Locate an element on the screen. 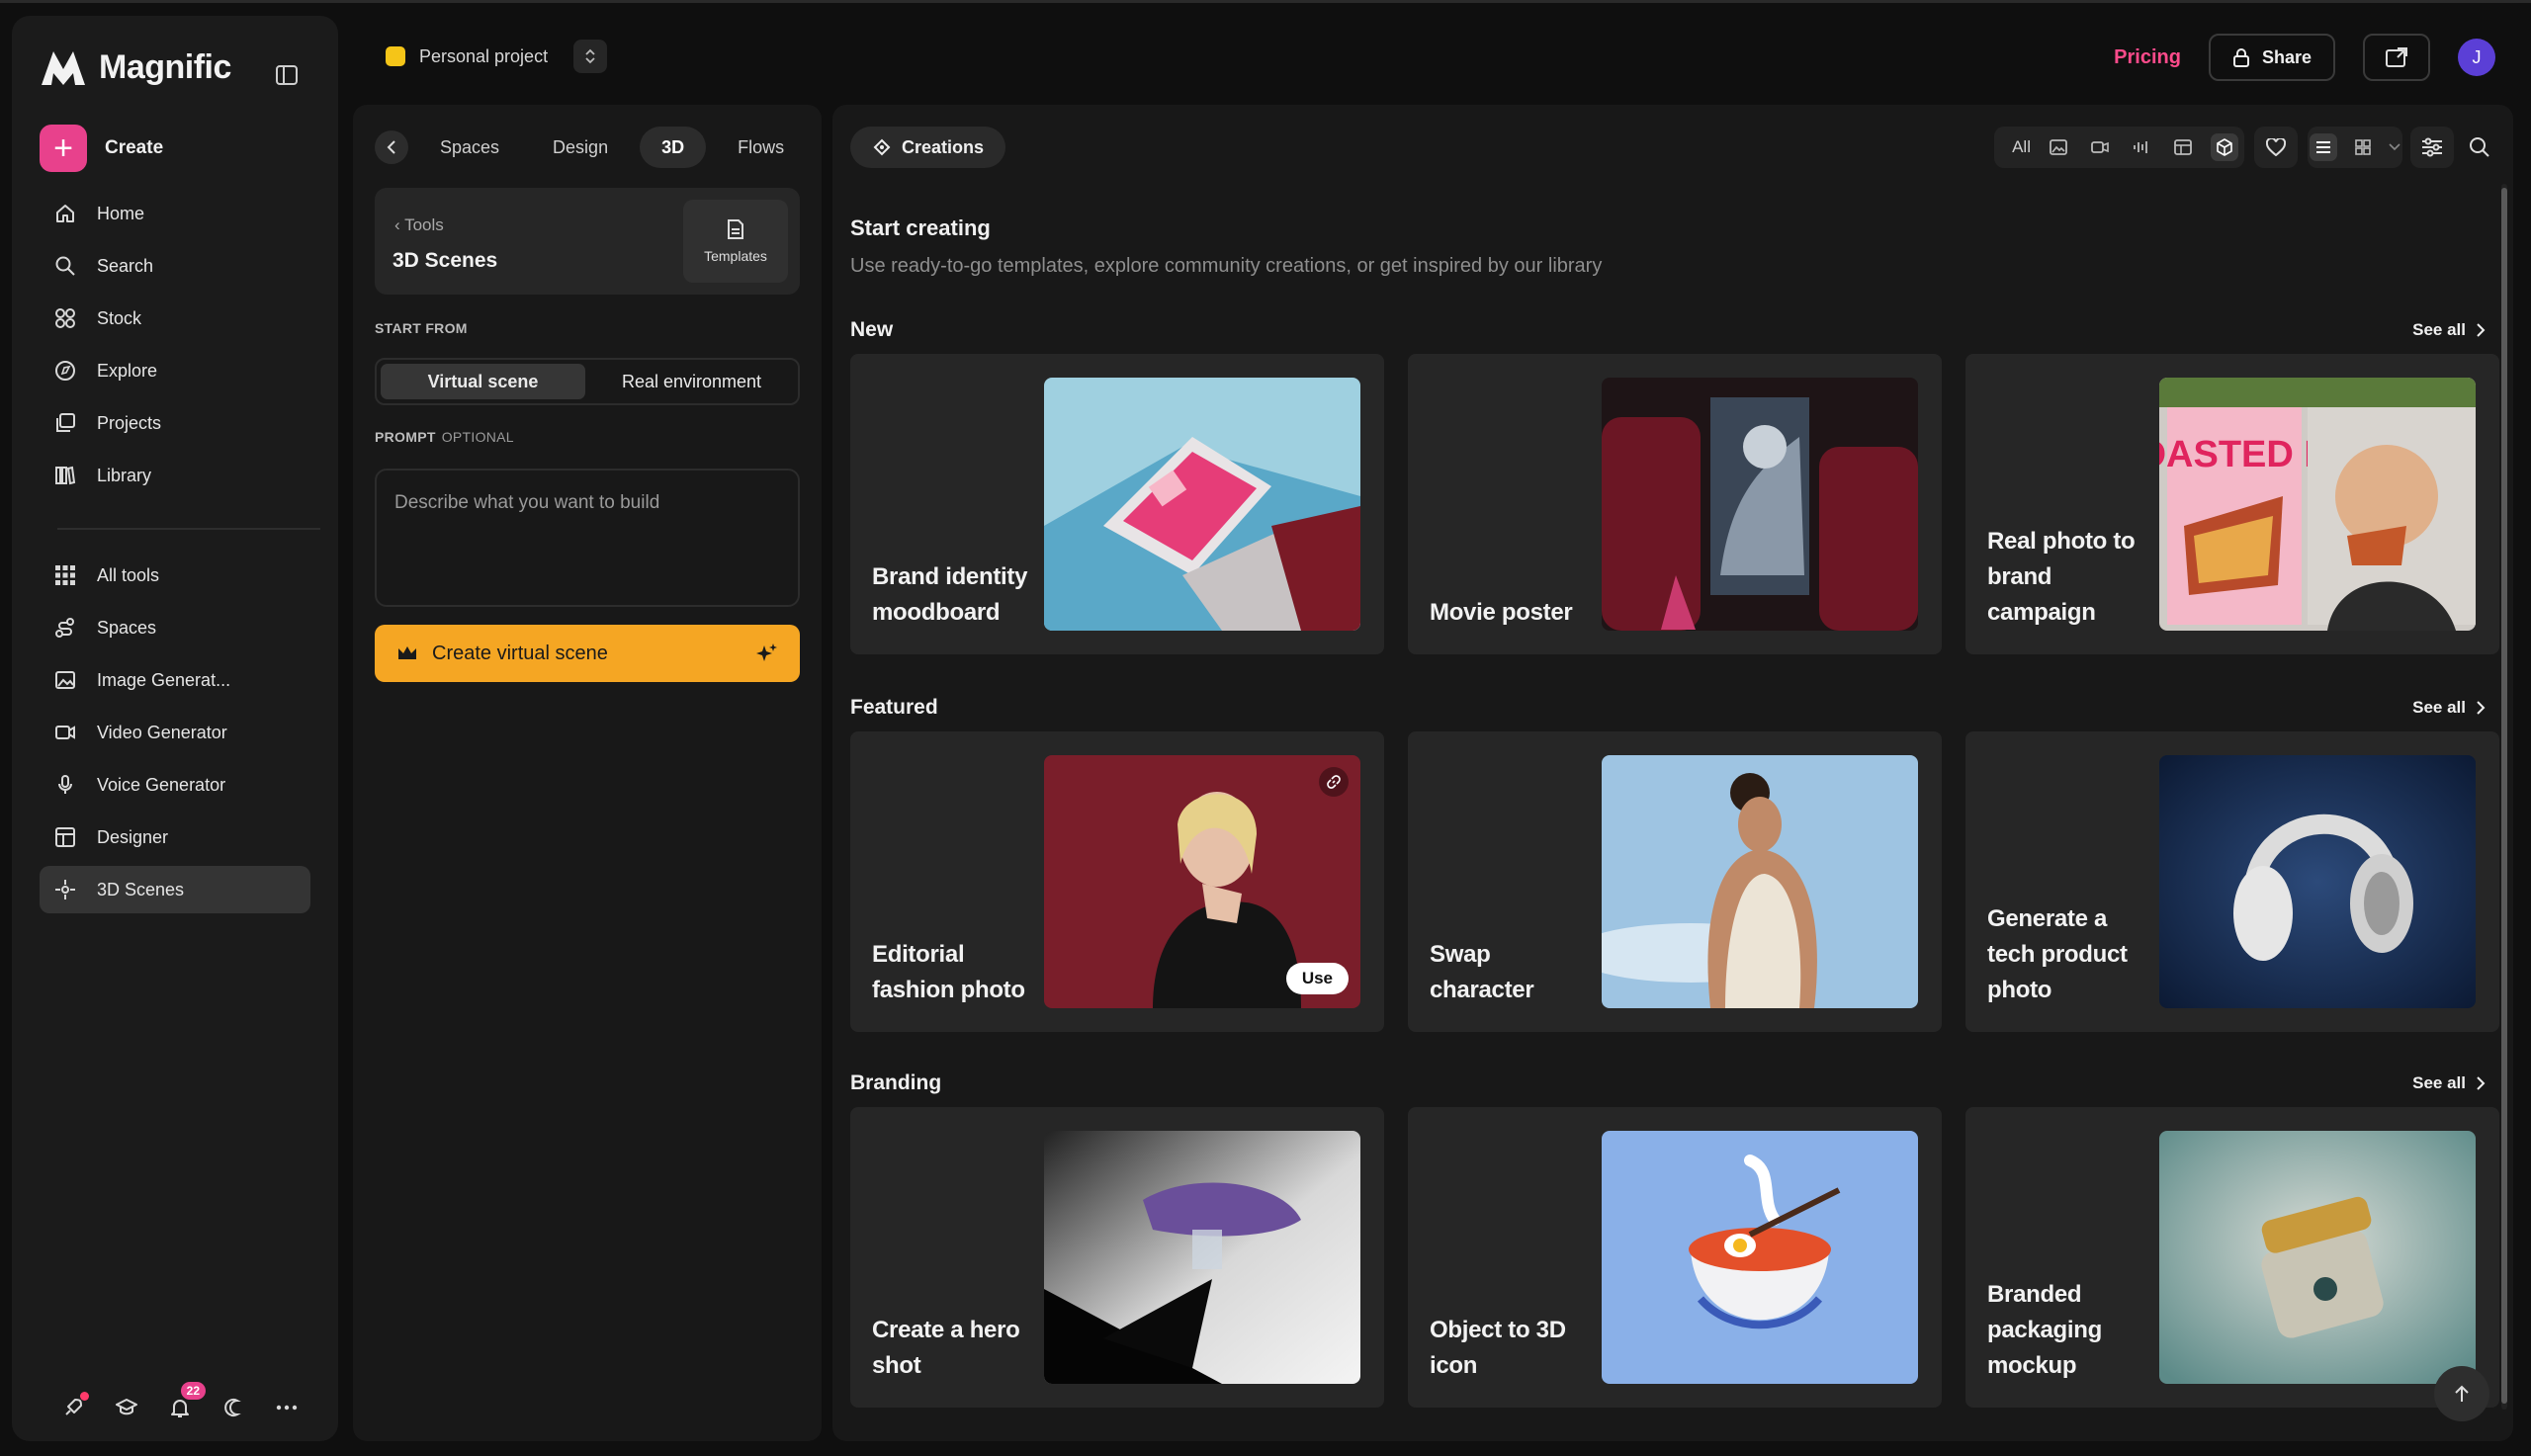 This screenshot has height=1456, width=2531. sidebar-item-voice-generator: Voice Generator is located at coordinates (175, 785).